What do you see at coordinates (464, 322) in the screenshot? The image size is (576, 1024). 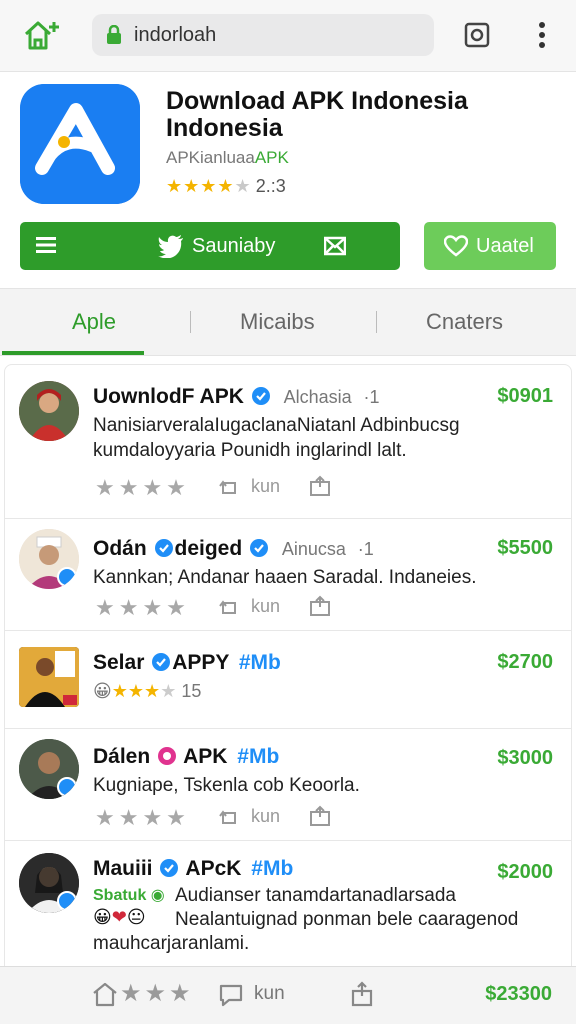 I see `tab-cnaters: Cnaters` at bounding box center [464, 322].